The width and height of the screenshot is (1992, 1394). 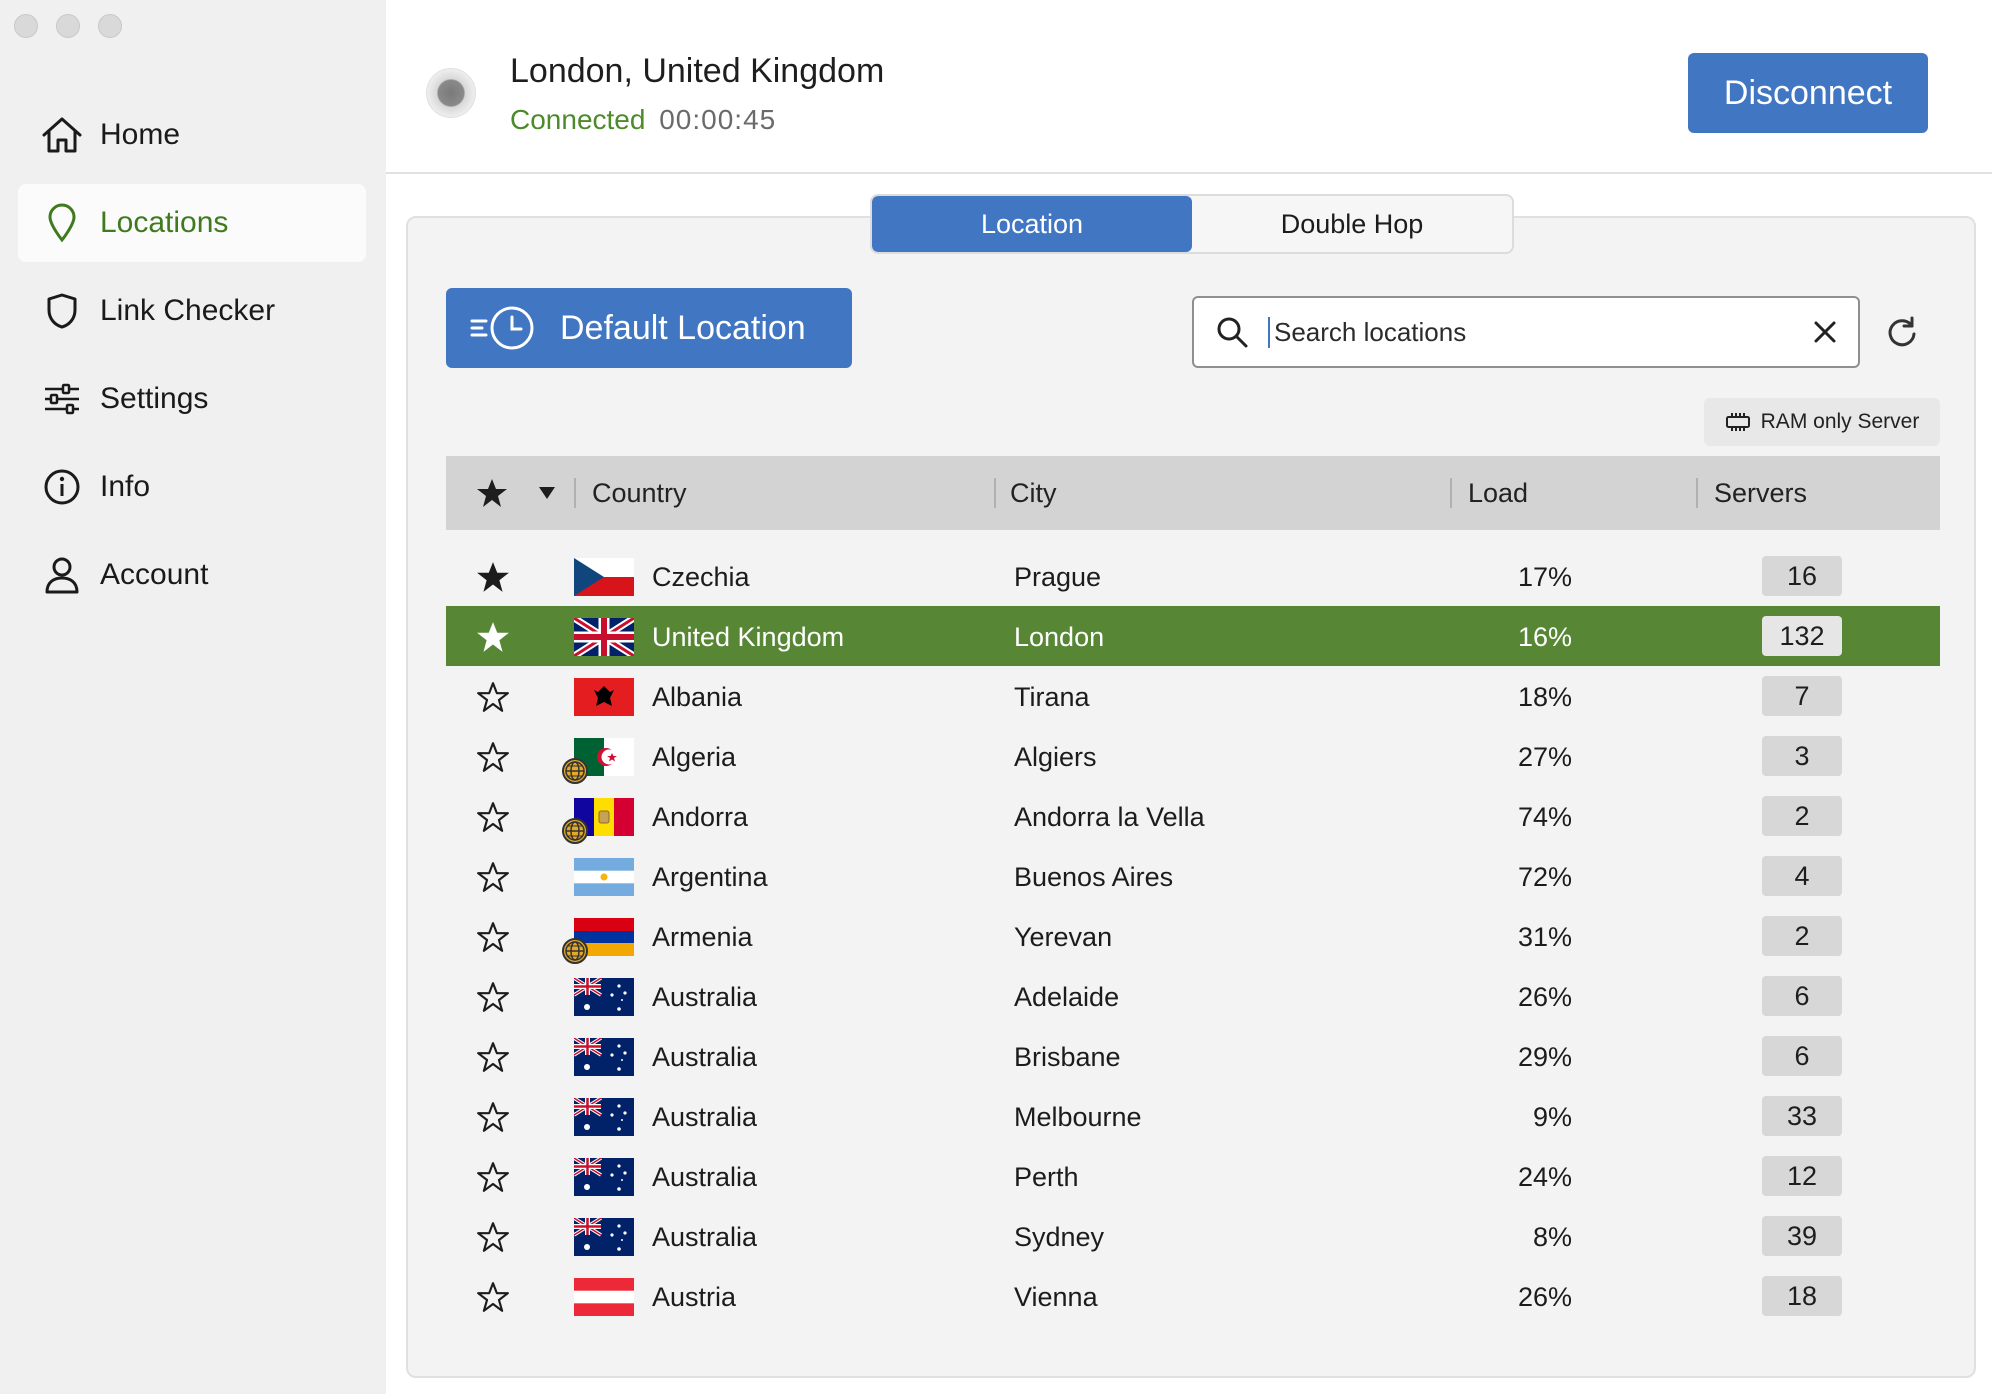 I want to click on sidebar-item-label: Link Checker, so click(x=188, y=310).